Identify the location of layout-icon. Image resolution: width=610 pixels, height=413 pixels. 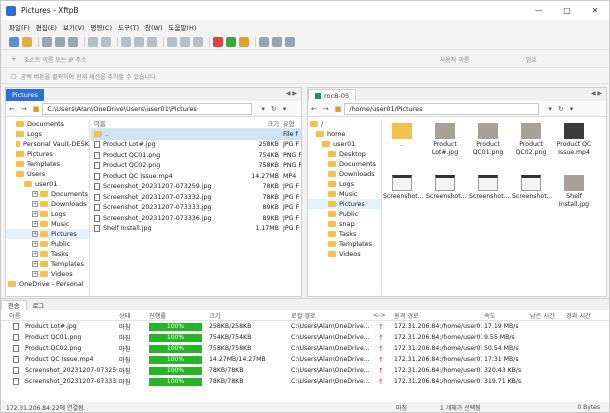
(277, 41).